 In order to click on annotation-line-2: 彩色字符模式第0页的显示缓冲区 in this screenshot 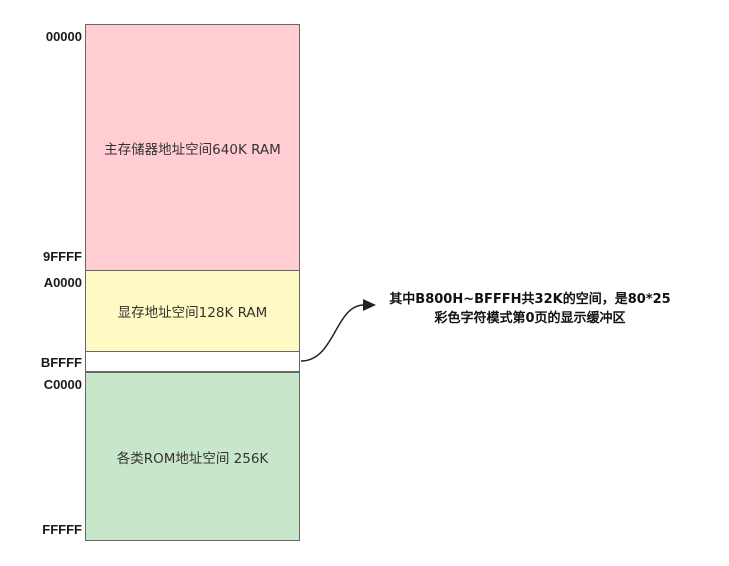, I will do `click(530, 318)`.